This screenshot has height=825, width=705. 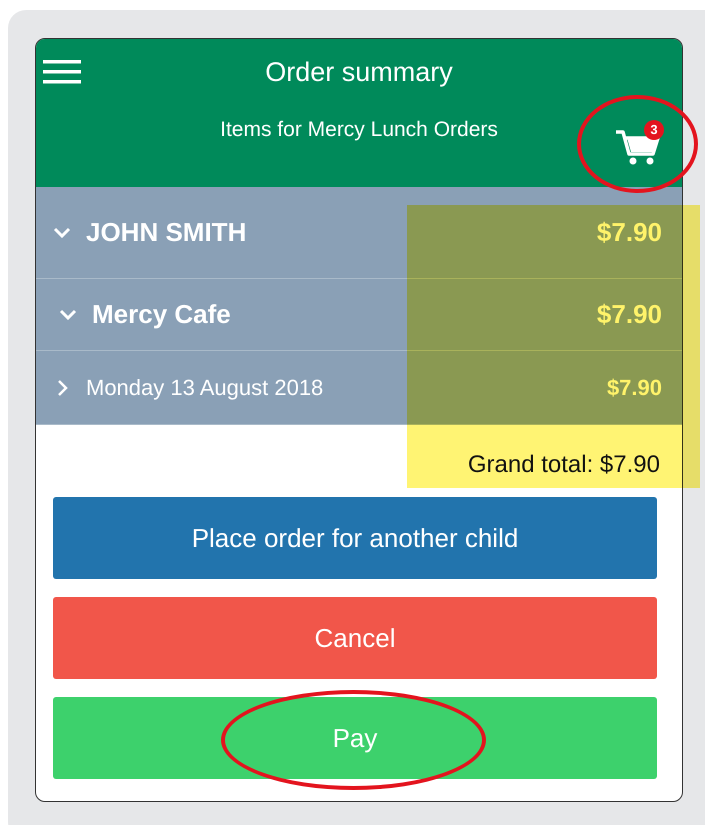 What do you see at coordinates (355, 538) in the screenshot?
I see `action-button: Place order for another child` at bounding box center [355, 538].